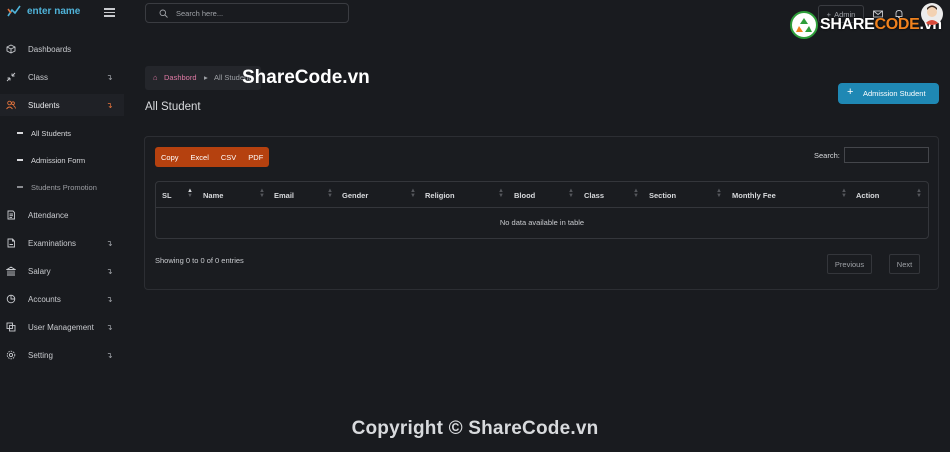  Describe the element at coordinates (44, 105) in the screenshot. I see `sidebar-item-label: Students` at that location.